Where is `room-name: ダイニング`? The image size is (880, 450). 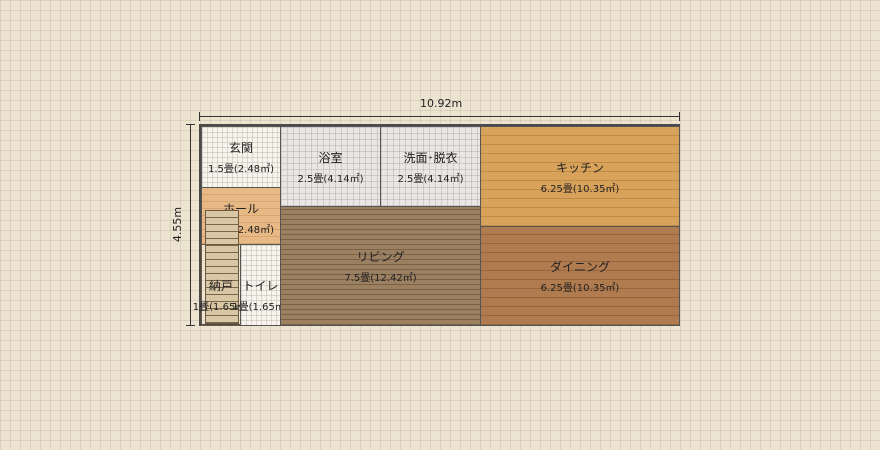
room-name: ダイニング is located at coordinates (579, 267).